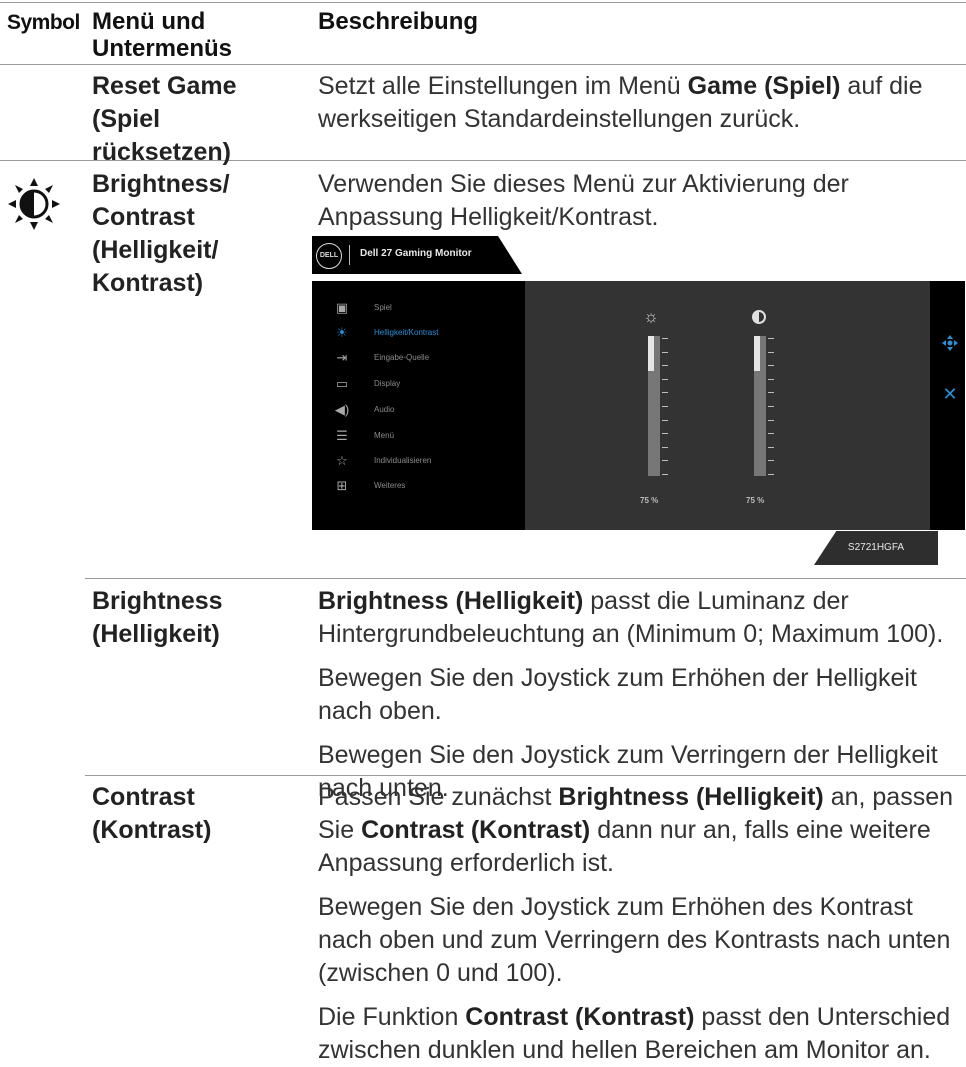 Image resolution: width=966 pixels, height=1067 pixels. Describe the element at coordinates (161, 184) in the screenshot. I see `bc-name-line: Brightness/` at that location.